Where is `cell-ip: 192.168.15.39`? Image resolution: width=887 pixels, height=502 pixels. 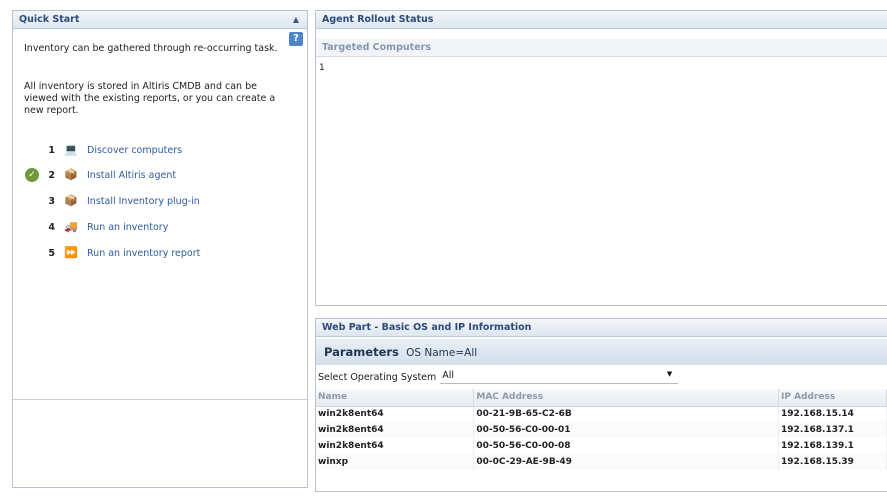
cell-ip: 192.168.15.39 is located at coordinates (832, 462).